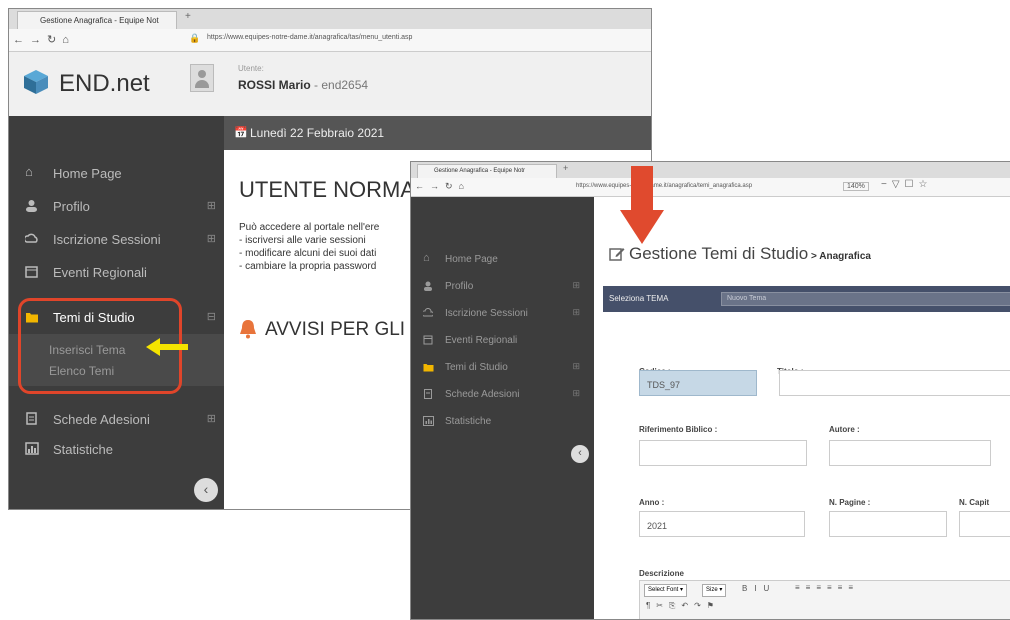 Image resolution: width=1010 pixels, height=620 pixels. Describe the element at coordinates (747, 298) in the screenshot. I see `tema-select-value: Nuovo Tema` at that location.